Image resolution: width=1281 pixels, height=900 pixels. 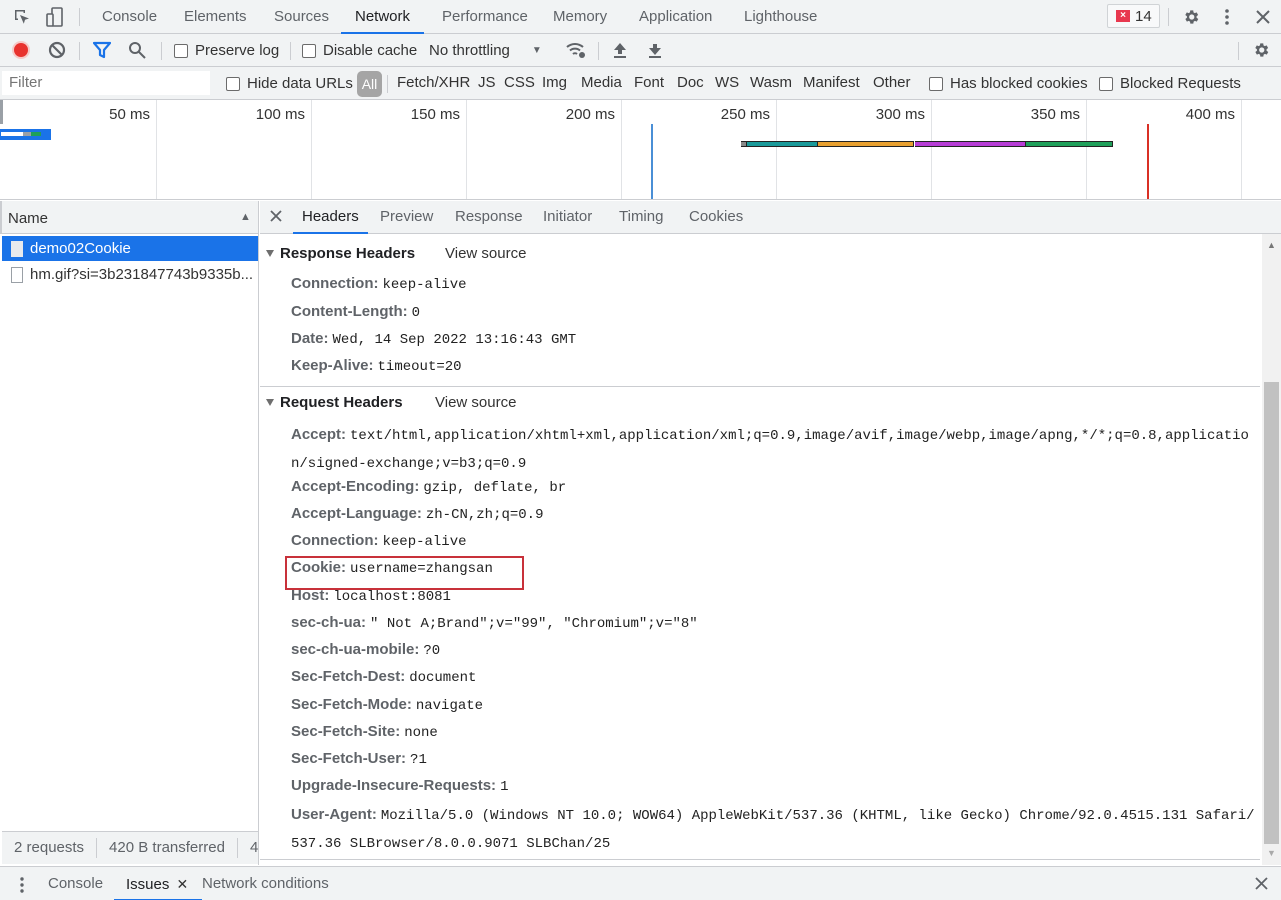 I want to click on tab-console: Console, so click(x=129, y=16).